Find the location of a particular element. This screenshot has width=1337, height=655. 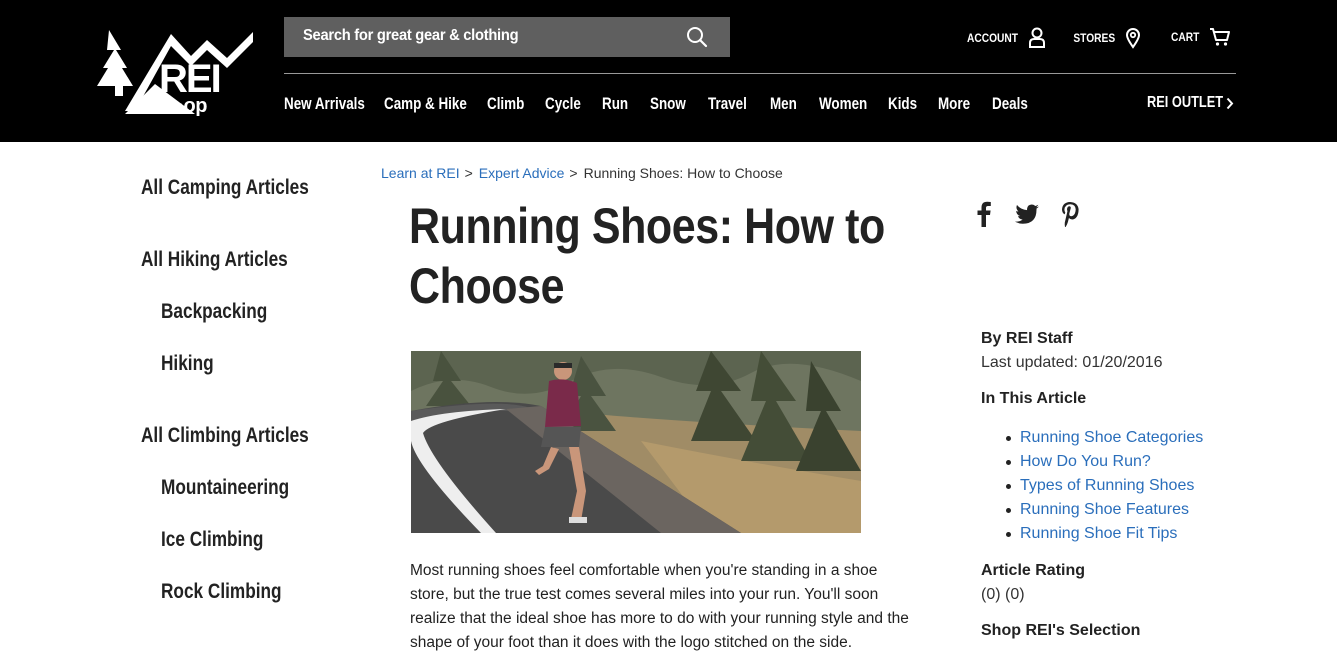

nav-run: Run is located at coordinates (621, 105).